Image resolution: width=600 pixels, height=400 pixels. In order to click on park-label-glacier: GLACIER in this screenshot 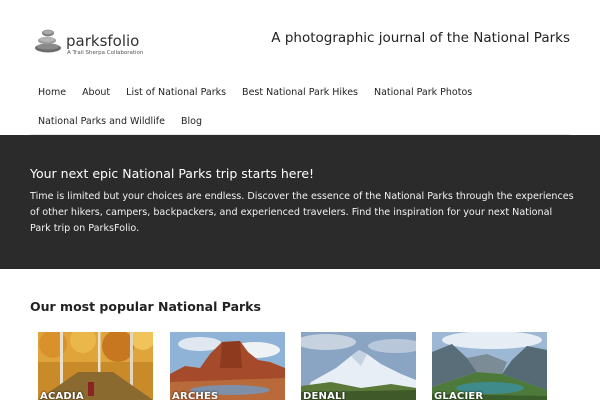, I will do `click(459, 395)`.